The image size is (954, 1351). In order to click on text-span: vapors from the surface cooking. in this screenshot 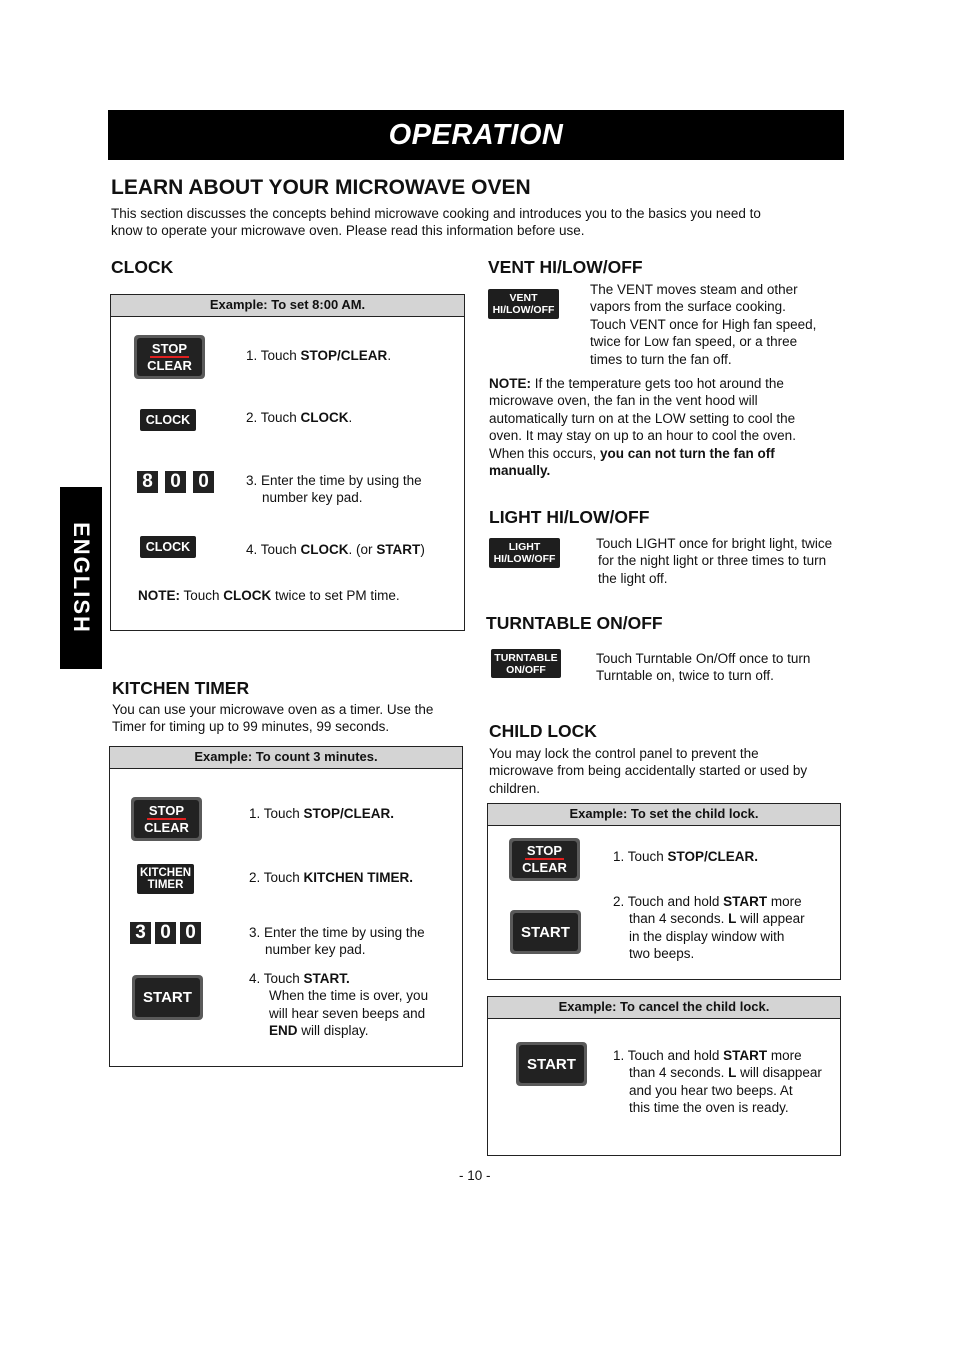, I will do `click(688, 307)`.